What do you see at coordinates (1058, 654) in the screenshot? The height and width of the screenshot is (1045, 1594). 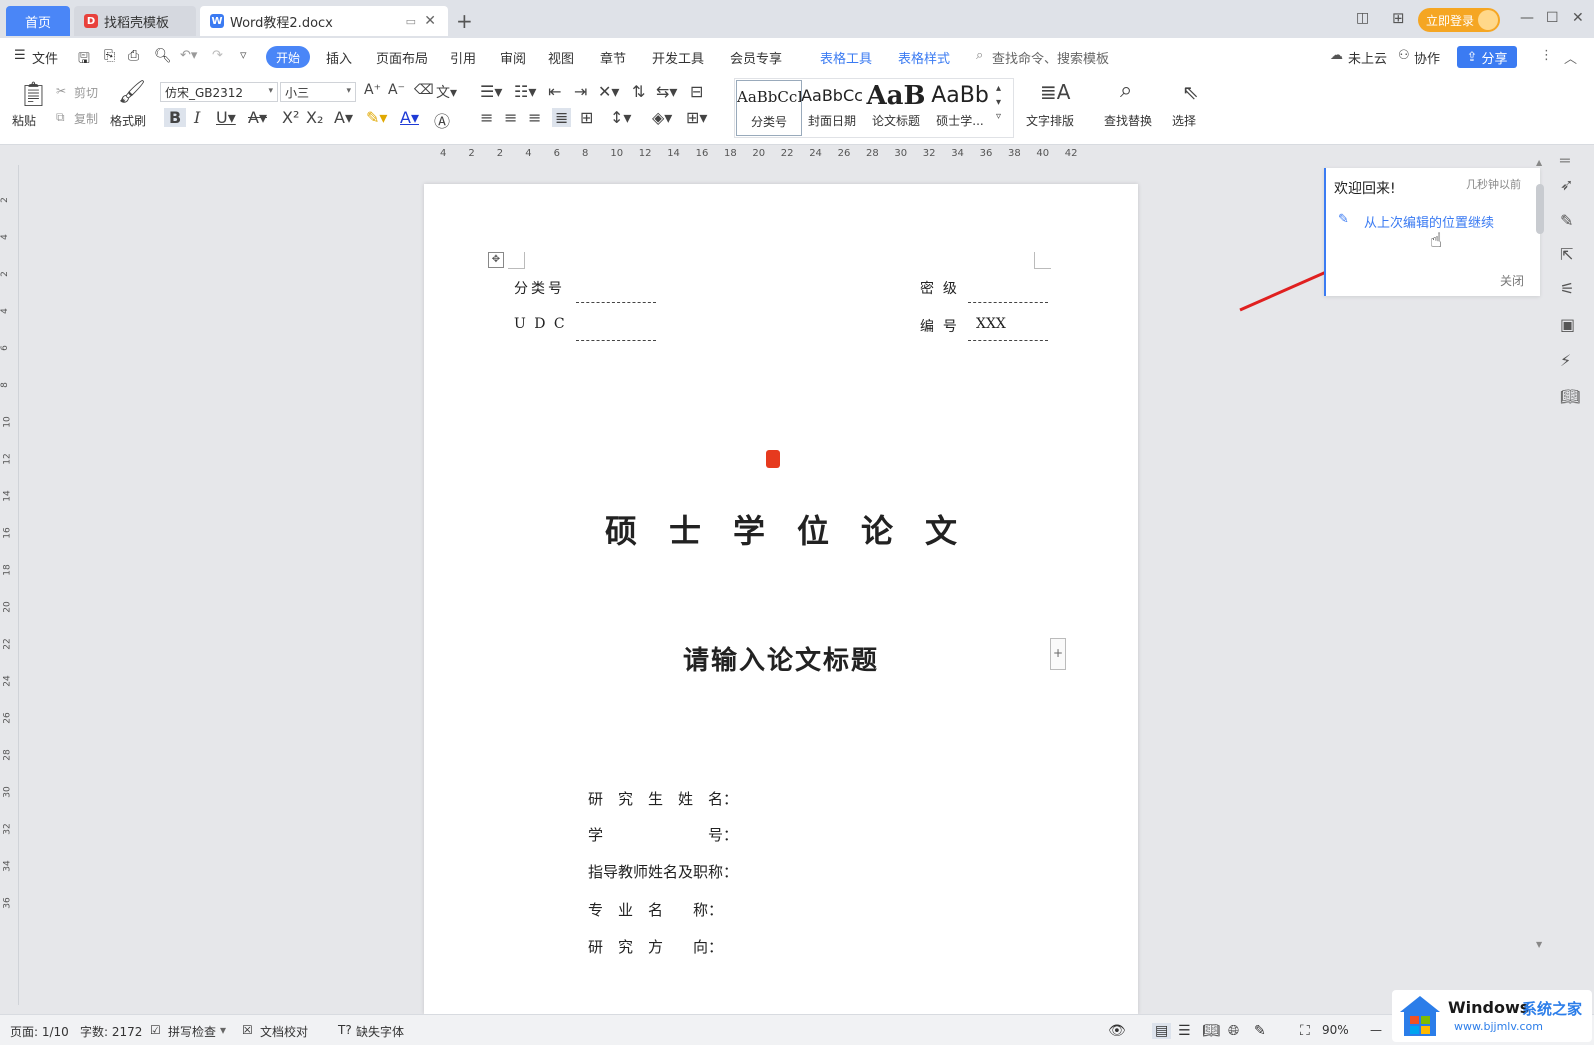 I see `add-row-icon: +` at bounding box center [1058, 654].